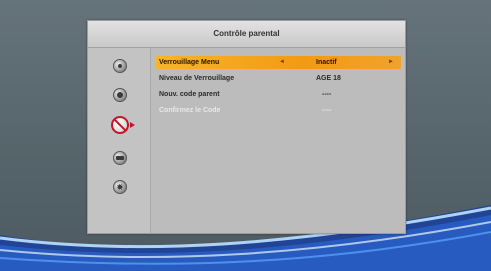 The height and width of the screenshot is (271, 491). I want to click on arrow-left-icon: ◄, so click(282, 62).